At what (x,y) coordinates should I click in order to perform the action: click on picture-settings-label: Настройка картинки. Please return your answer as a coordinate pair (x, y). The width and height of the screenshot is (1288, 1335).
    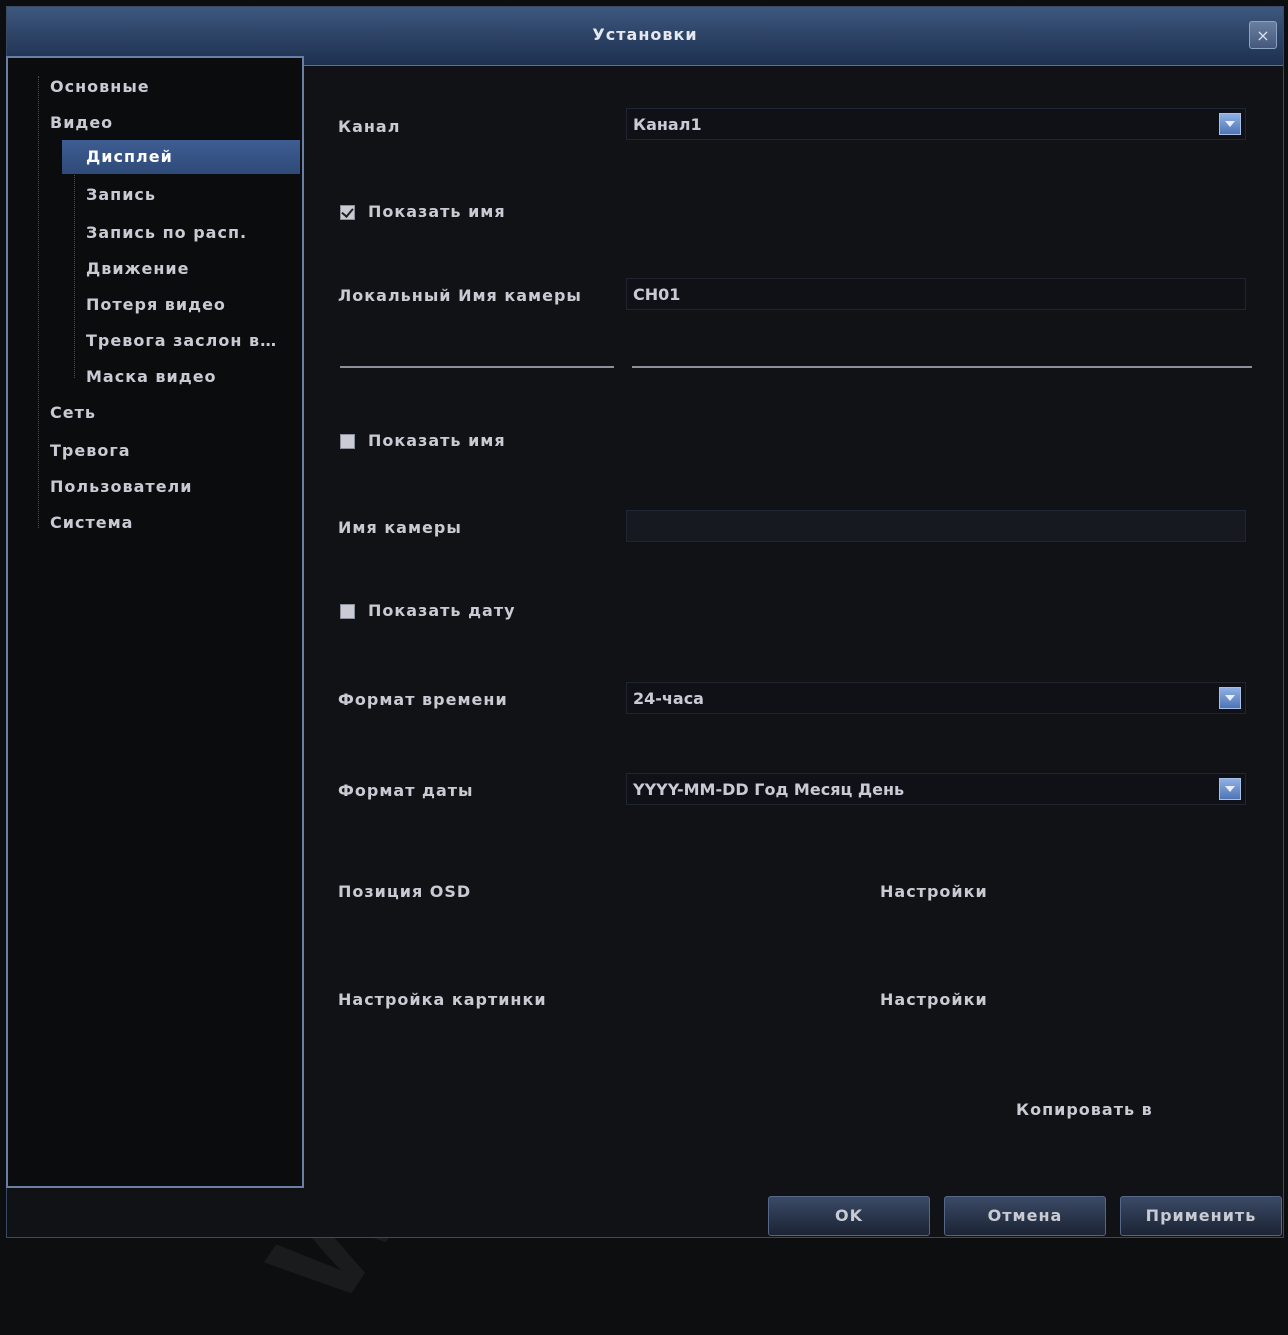
    Looking at the image, I should click on (442, 999).